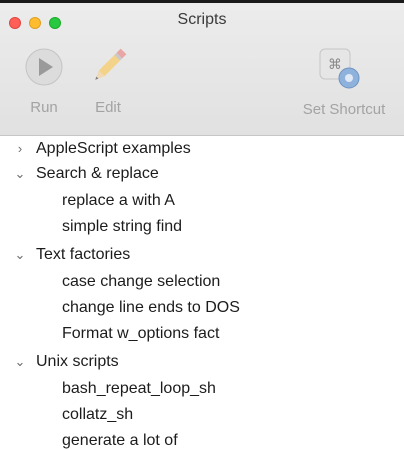 This screenshot has height=450, width=404. I want to click on script-label: bash_repeat_loop_sh, so click(139, 388).